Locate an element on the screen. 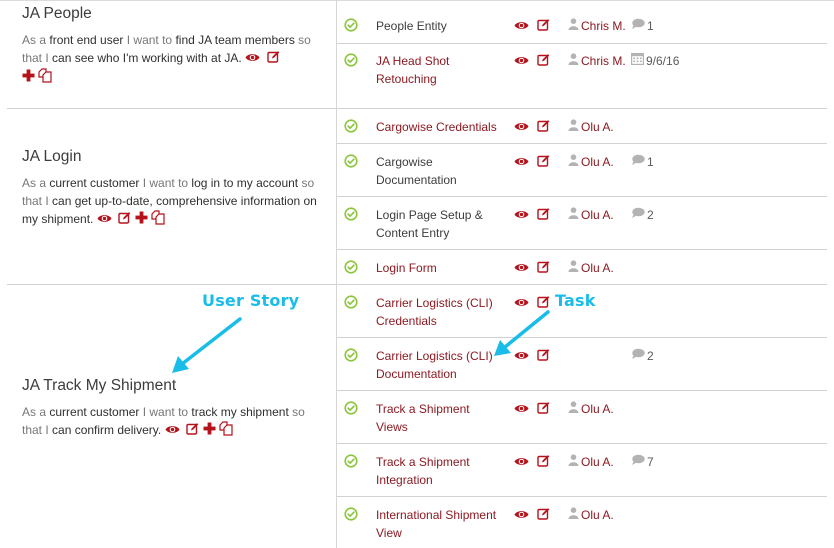 The width and height of the screenshot is (834, 548). task-comments: 7 is located at coordinates (642, 462).